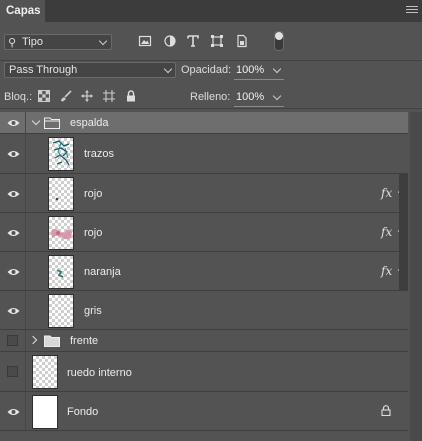  What do you see at coordinates (204, 341) in the screenshot?
I see `layer-row-group-frente: frente` at bounding box center [204, 341].